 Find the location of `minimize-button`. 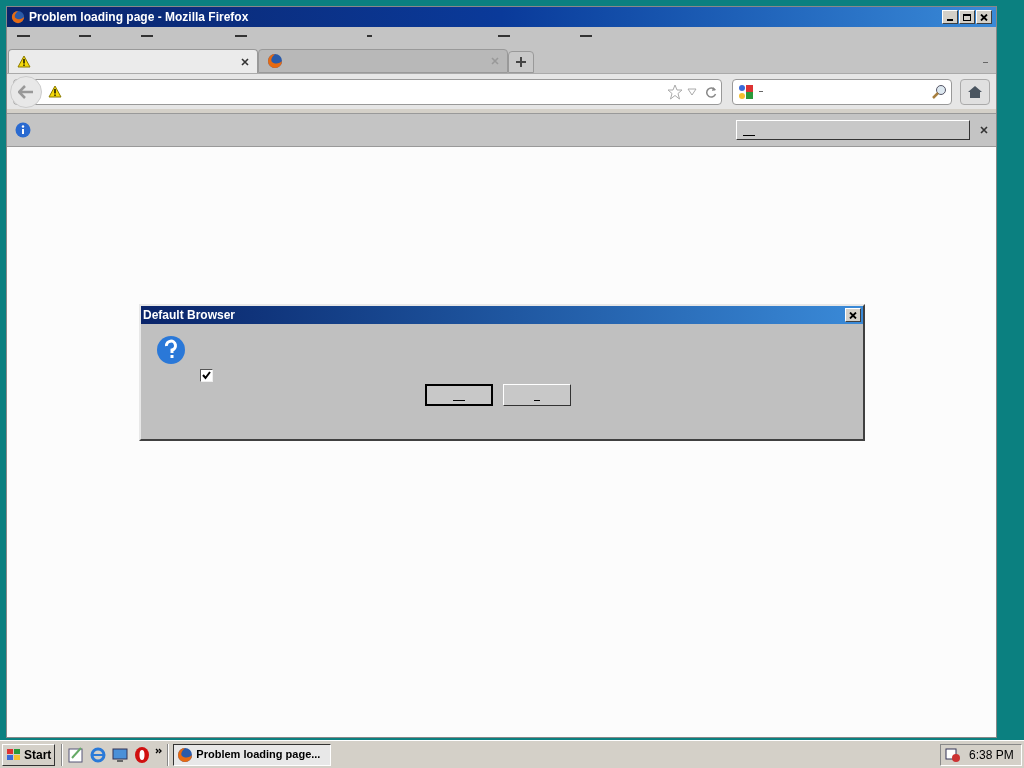

minimize-button is located at coordinates (950, 17).